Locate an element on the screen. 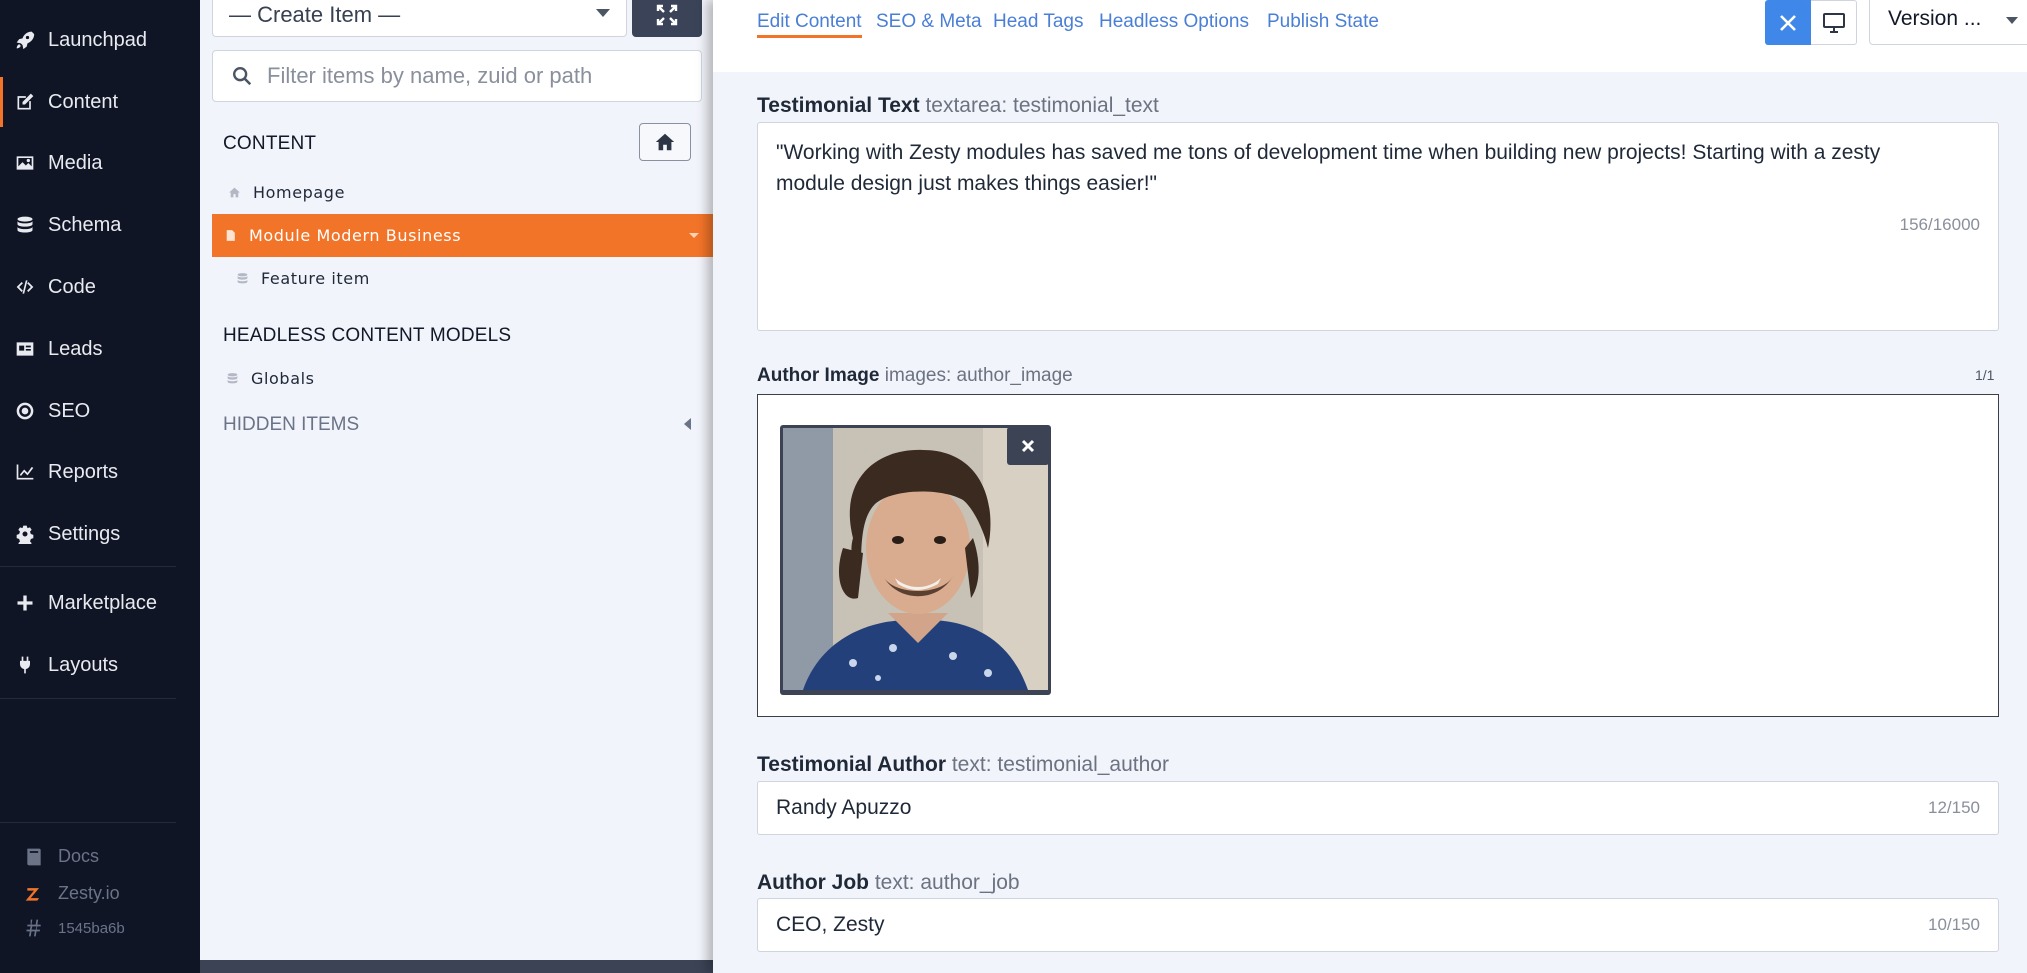 The image size is (2027, 973). tab-head-tags: Head Tags is located at coordinates (1038, 22).